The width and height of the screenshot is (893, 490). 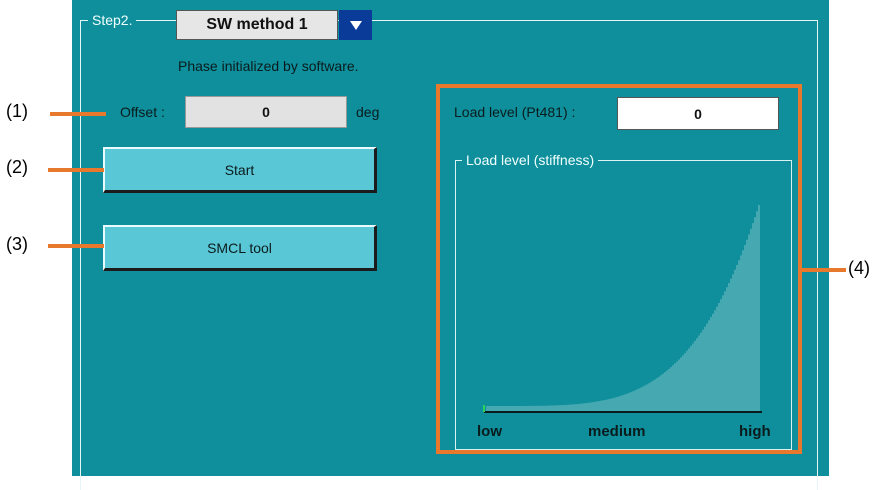 I want to click on callout-4: (4), so click(x=859, y=268).